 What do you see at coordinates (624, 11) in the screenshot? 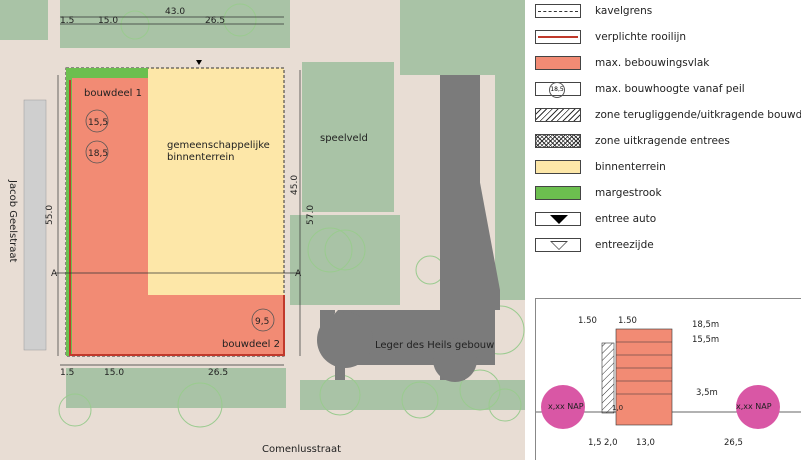
I see `legend-label: kavelgrens` at bounding box center [624, 11].